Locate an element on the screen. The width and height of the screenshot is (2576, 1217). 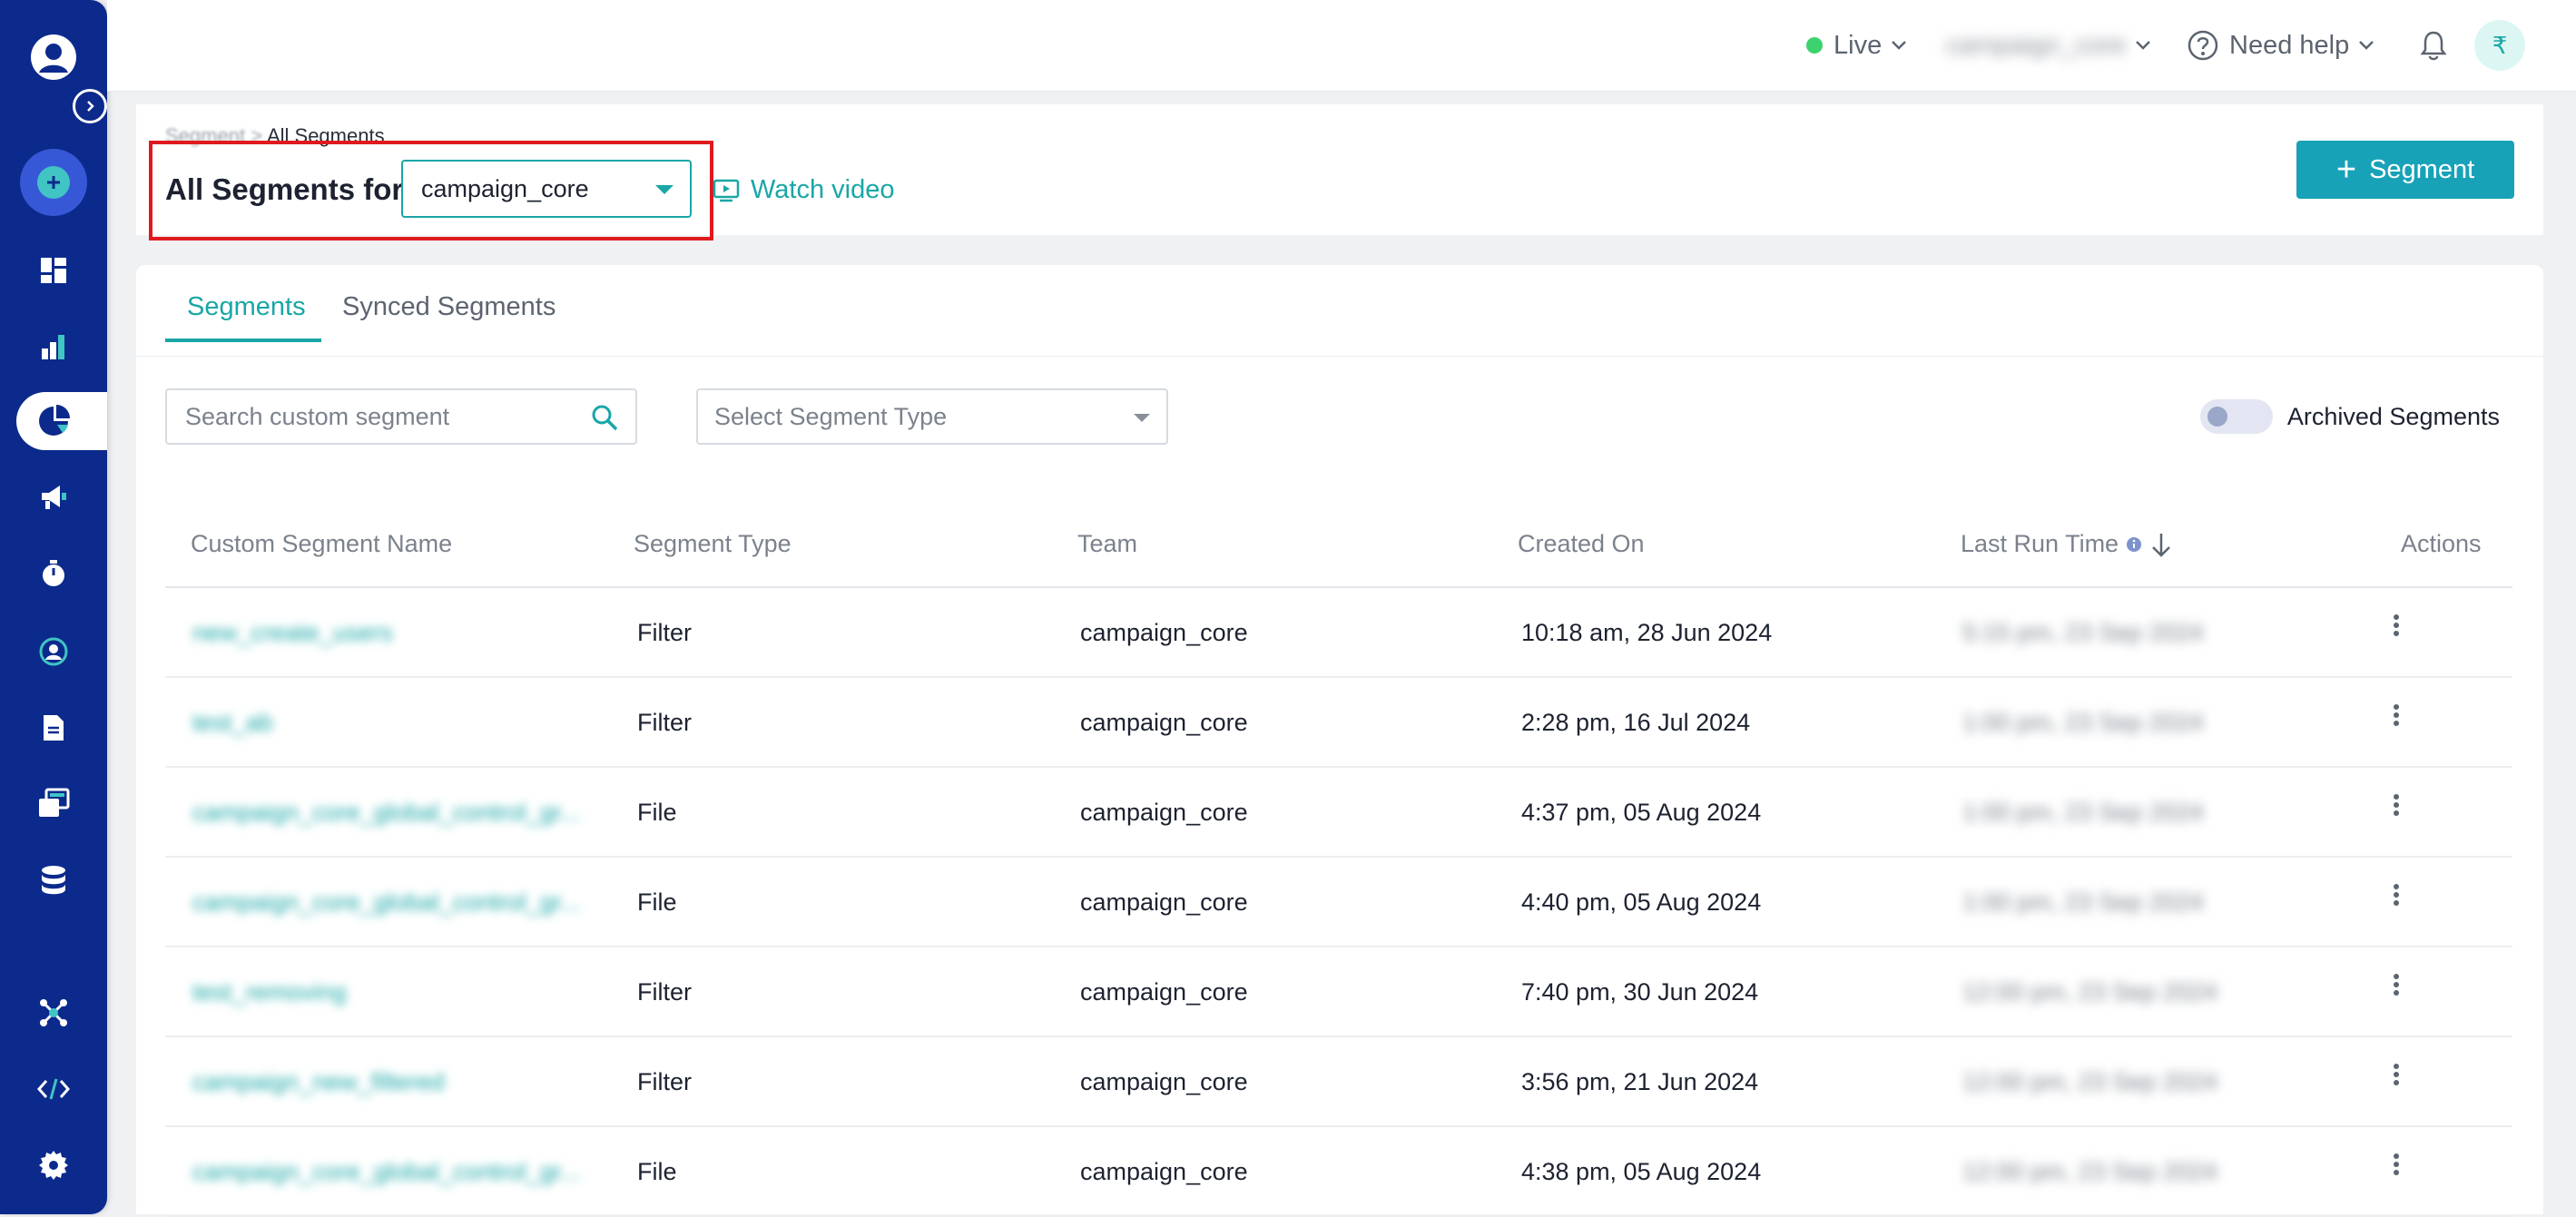
nav-journeys is located at coordinates (53, 574).